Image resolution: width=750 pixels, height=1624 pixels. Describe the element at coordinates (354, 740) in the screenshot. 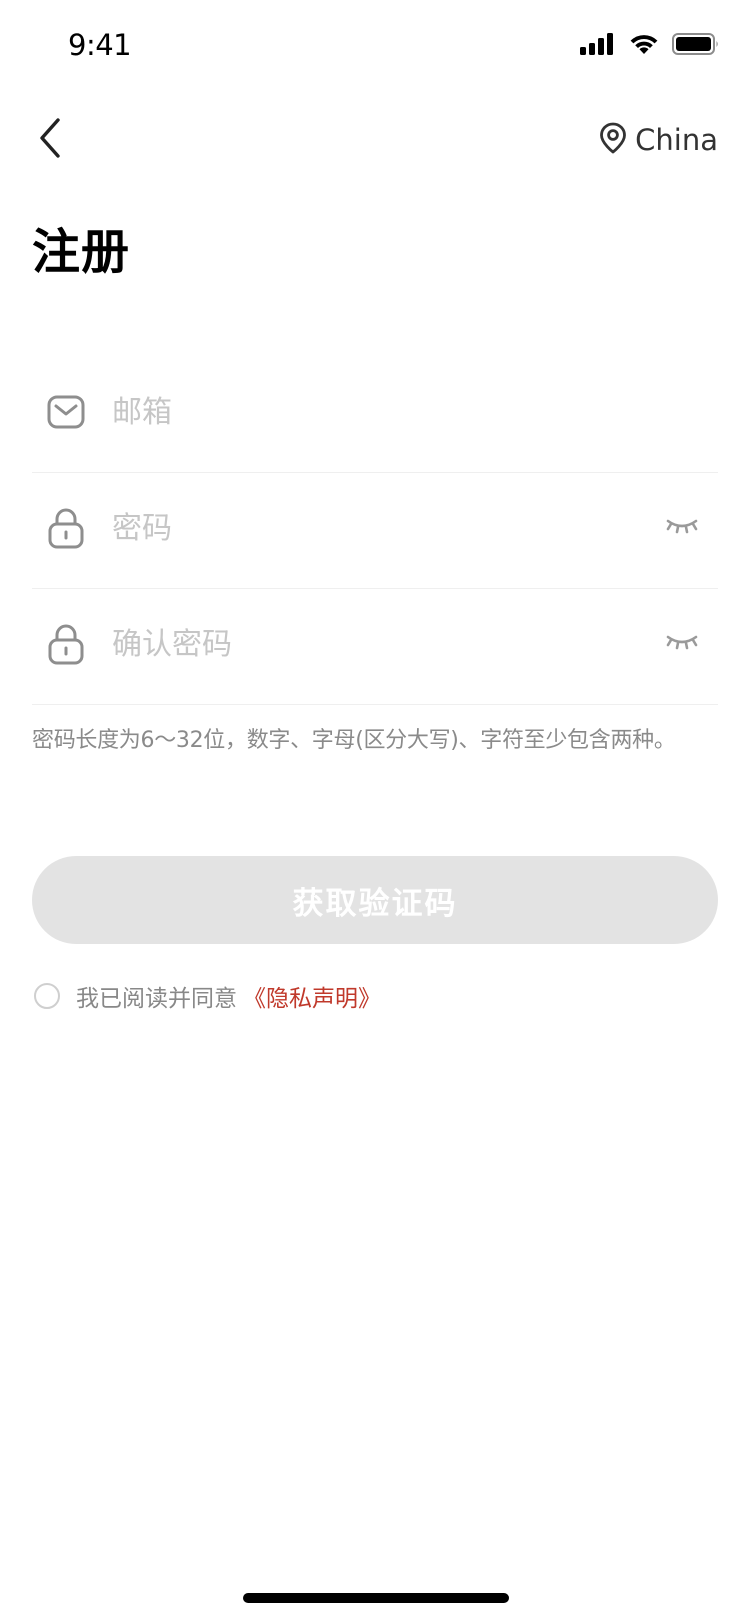

I see `password-hint: 密码长度为6～32位，数字、字母(区分大写)、字符至少包含两种。` at that location.